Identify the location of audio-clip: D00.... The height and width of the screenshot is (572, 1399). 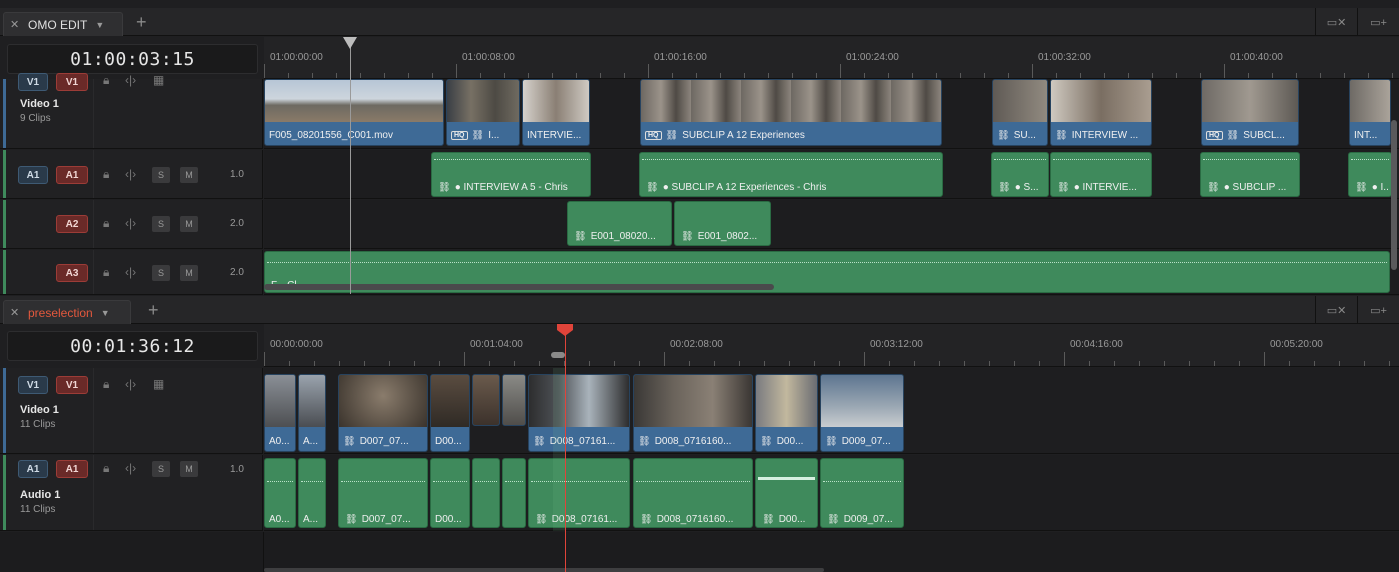
(450, 493).